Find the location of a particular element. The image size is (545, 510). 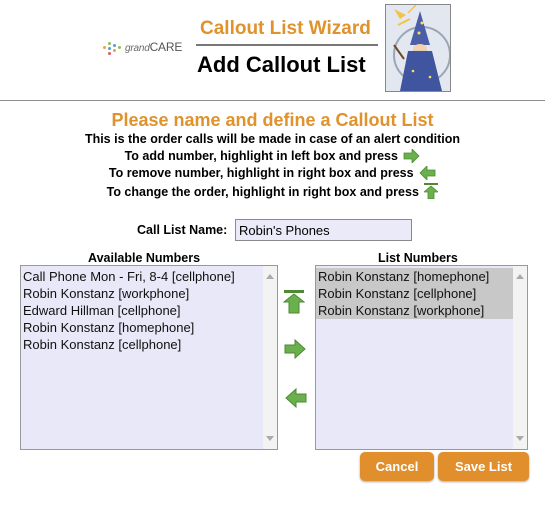

remove-number-button is located at coordinates (296, 398).